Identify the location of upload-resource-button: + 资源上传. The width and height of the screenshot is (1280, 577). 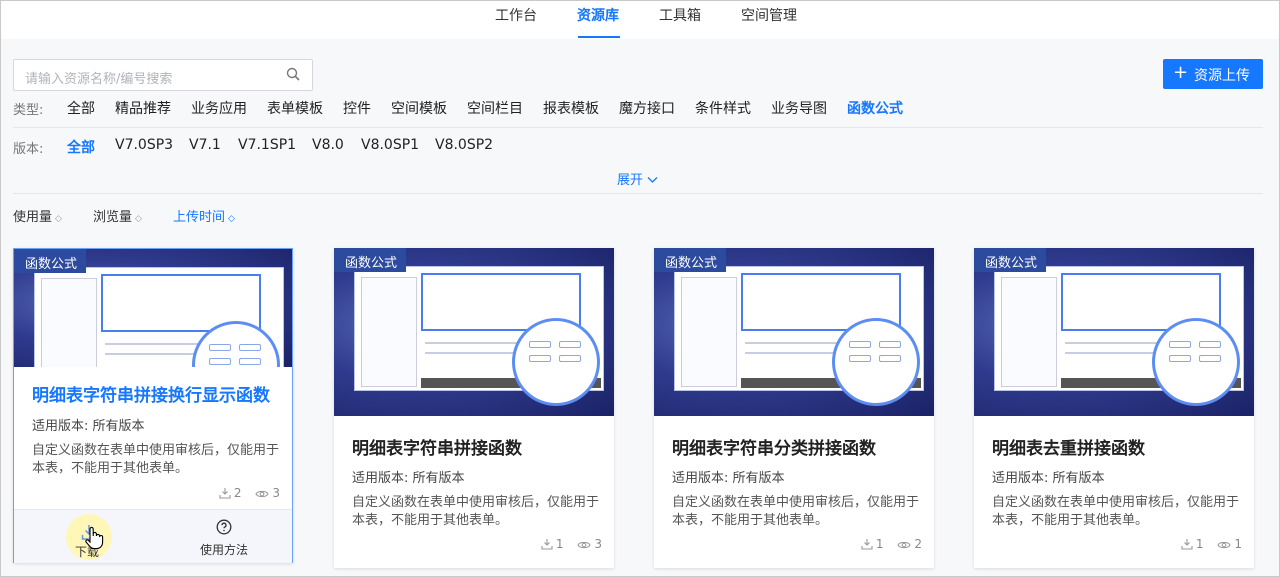
(1213, 74).